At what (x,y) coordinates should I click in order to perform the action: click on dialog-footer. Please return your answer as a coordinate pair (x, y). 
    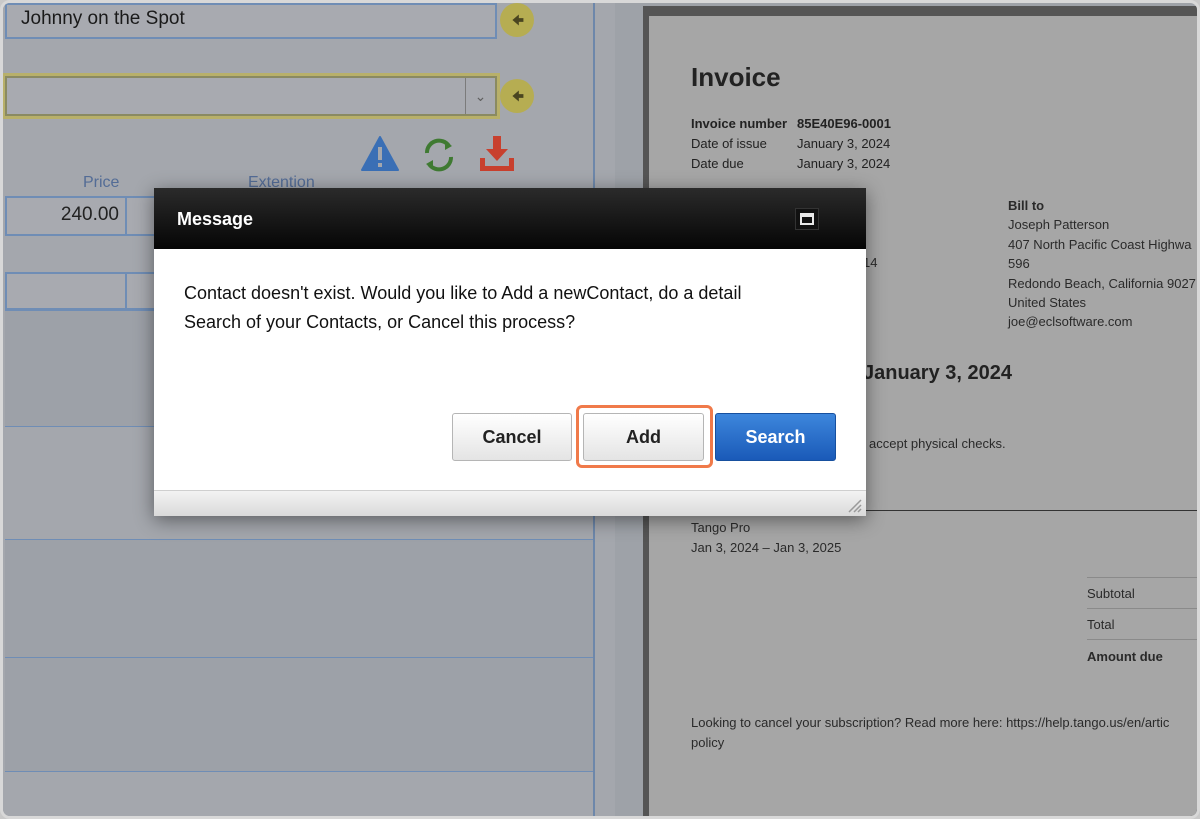
    Looking at the image, I should click on (510, 503).